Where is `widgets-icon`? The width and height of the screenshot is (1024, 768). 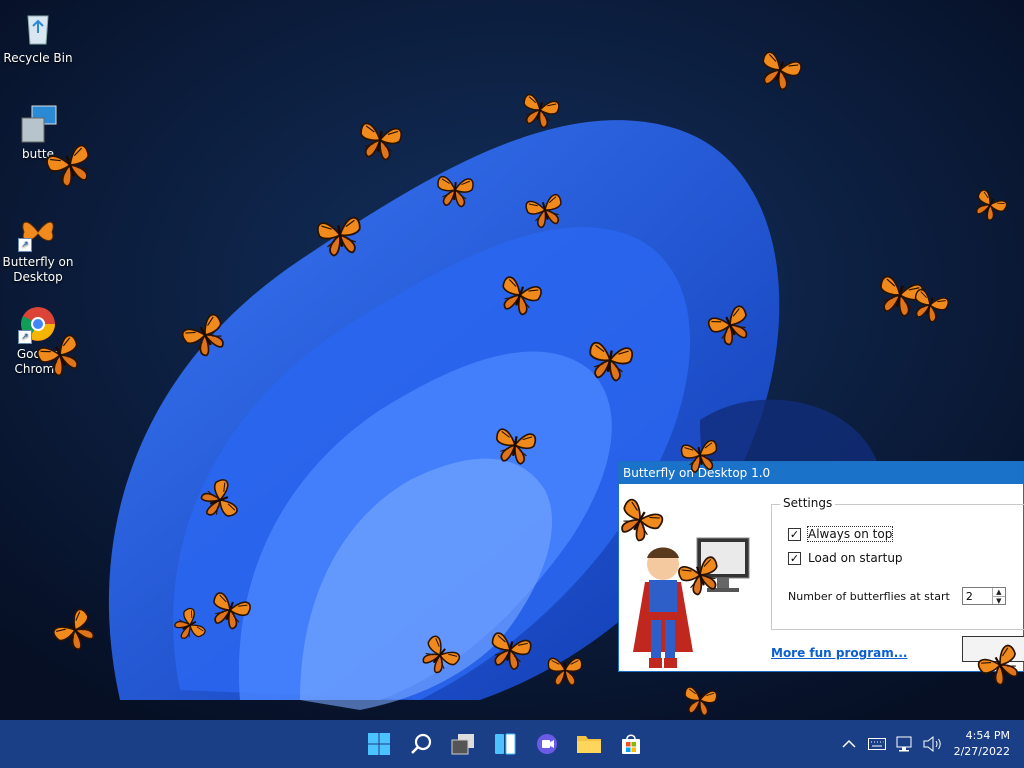 widgets-icon is located at coordinates (505, 744).